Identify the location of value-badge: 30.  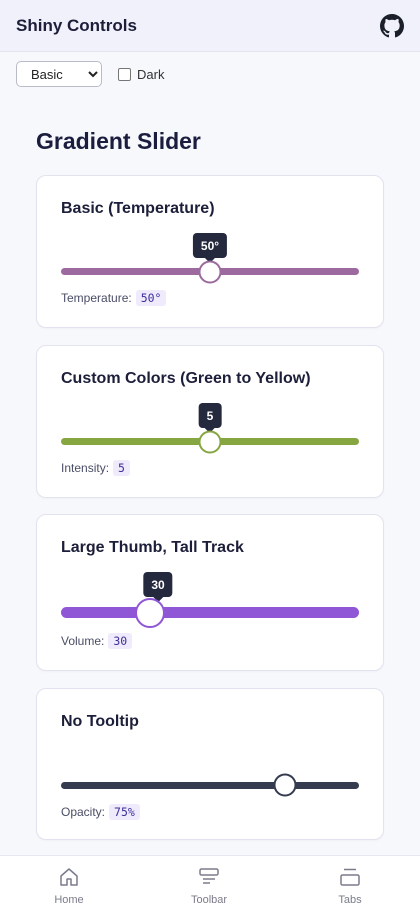
(120, 641).